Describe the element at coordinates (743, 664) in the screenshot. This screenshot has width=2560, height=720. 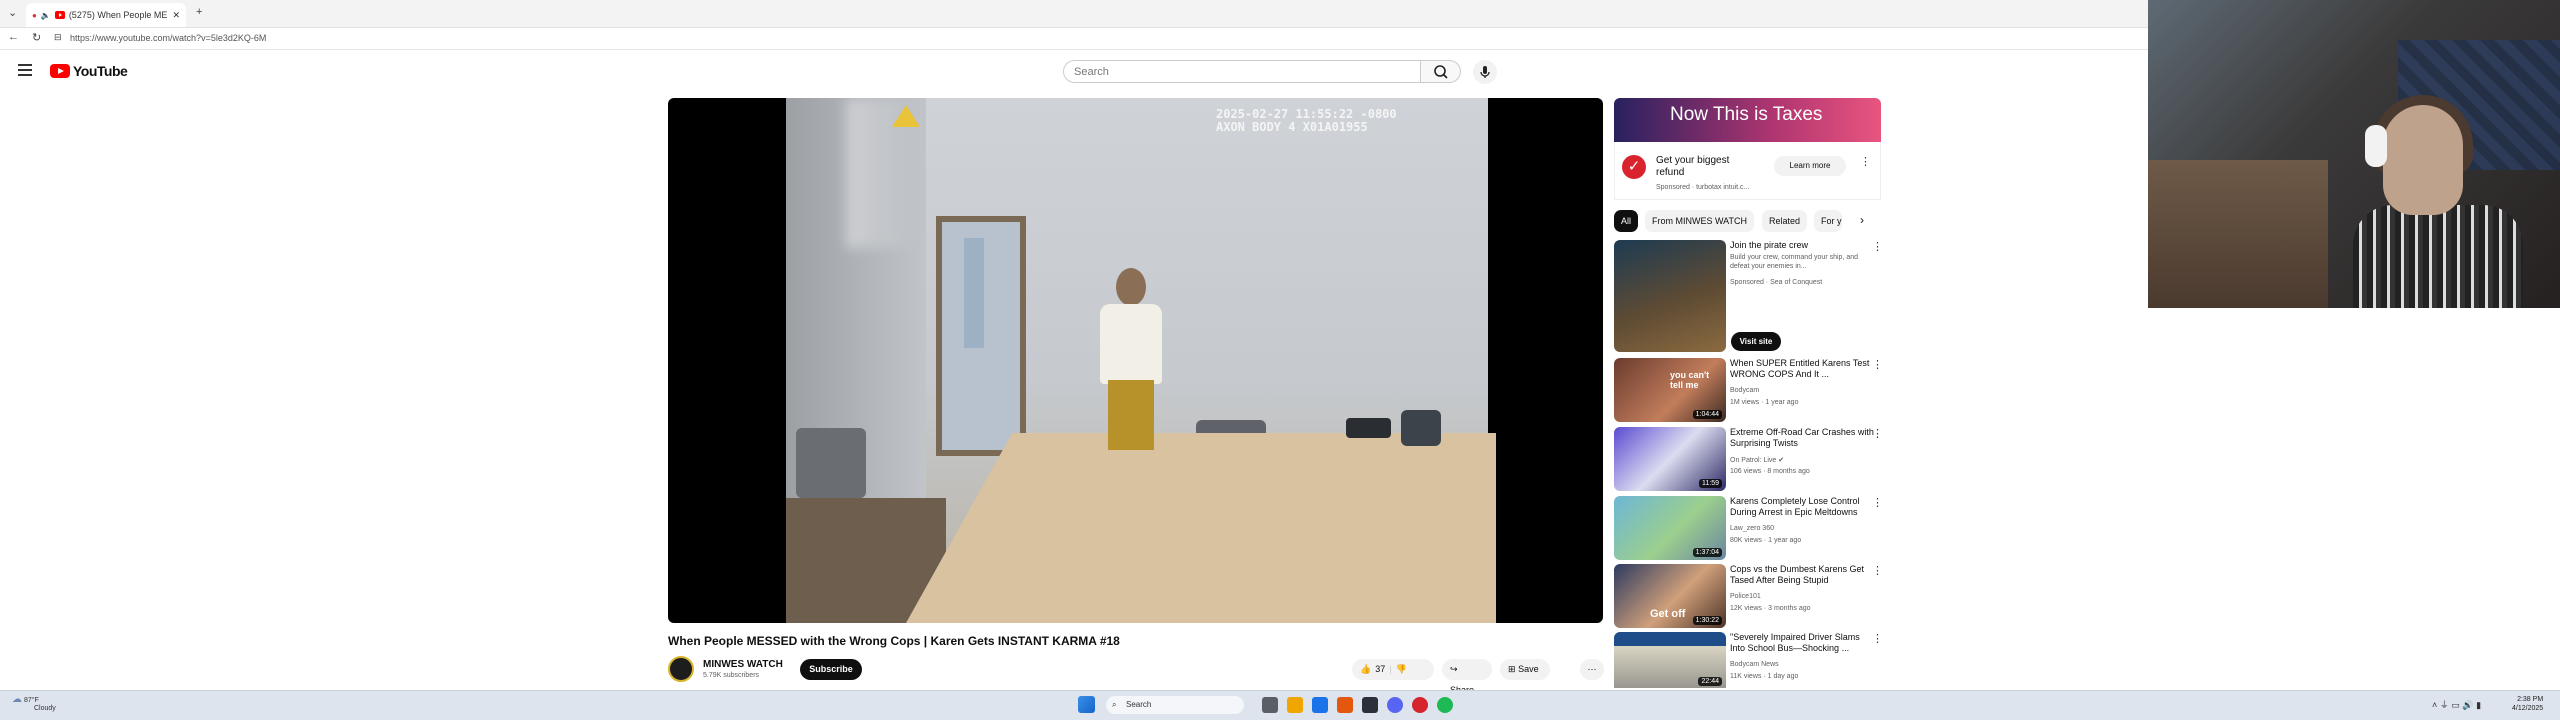
I see `channel-name: MINWES WATCH` at that location.